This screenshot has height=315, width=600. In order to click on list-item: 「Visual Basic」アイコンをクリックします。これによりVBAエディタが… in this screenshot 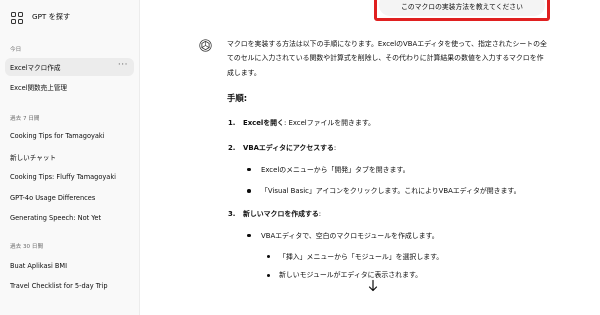, I will do `click(387, 191)`.